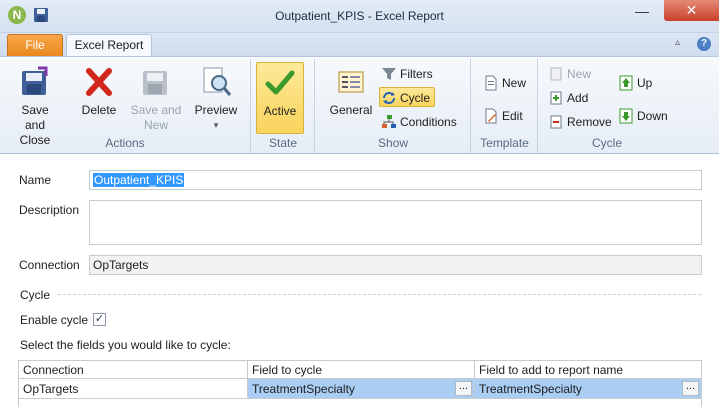 Image resolution: width=719 pixels, height=407 pixels. Describe the element at coordinates (652, 116) in the screenshot. I see `move-down-label: Down` at that location.